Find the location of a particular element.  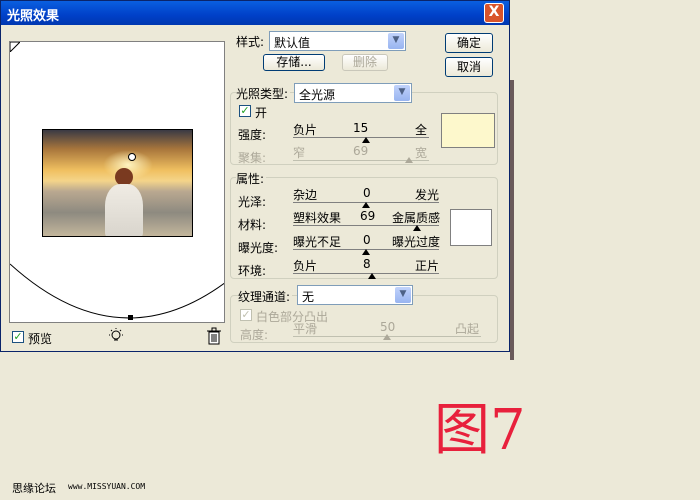

white-high-checkbox: ✓ is located at coordinates (246, 314).